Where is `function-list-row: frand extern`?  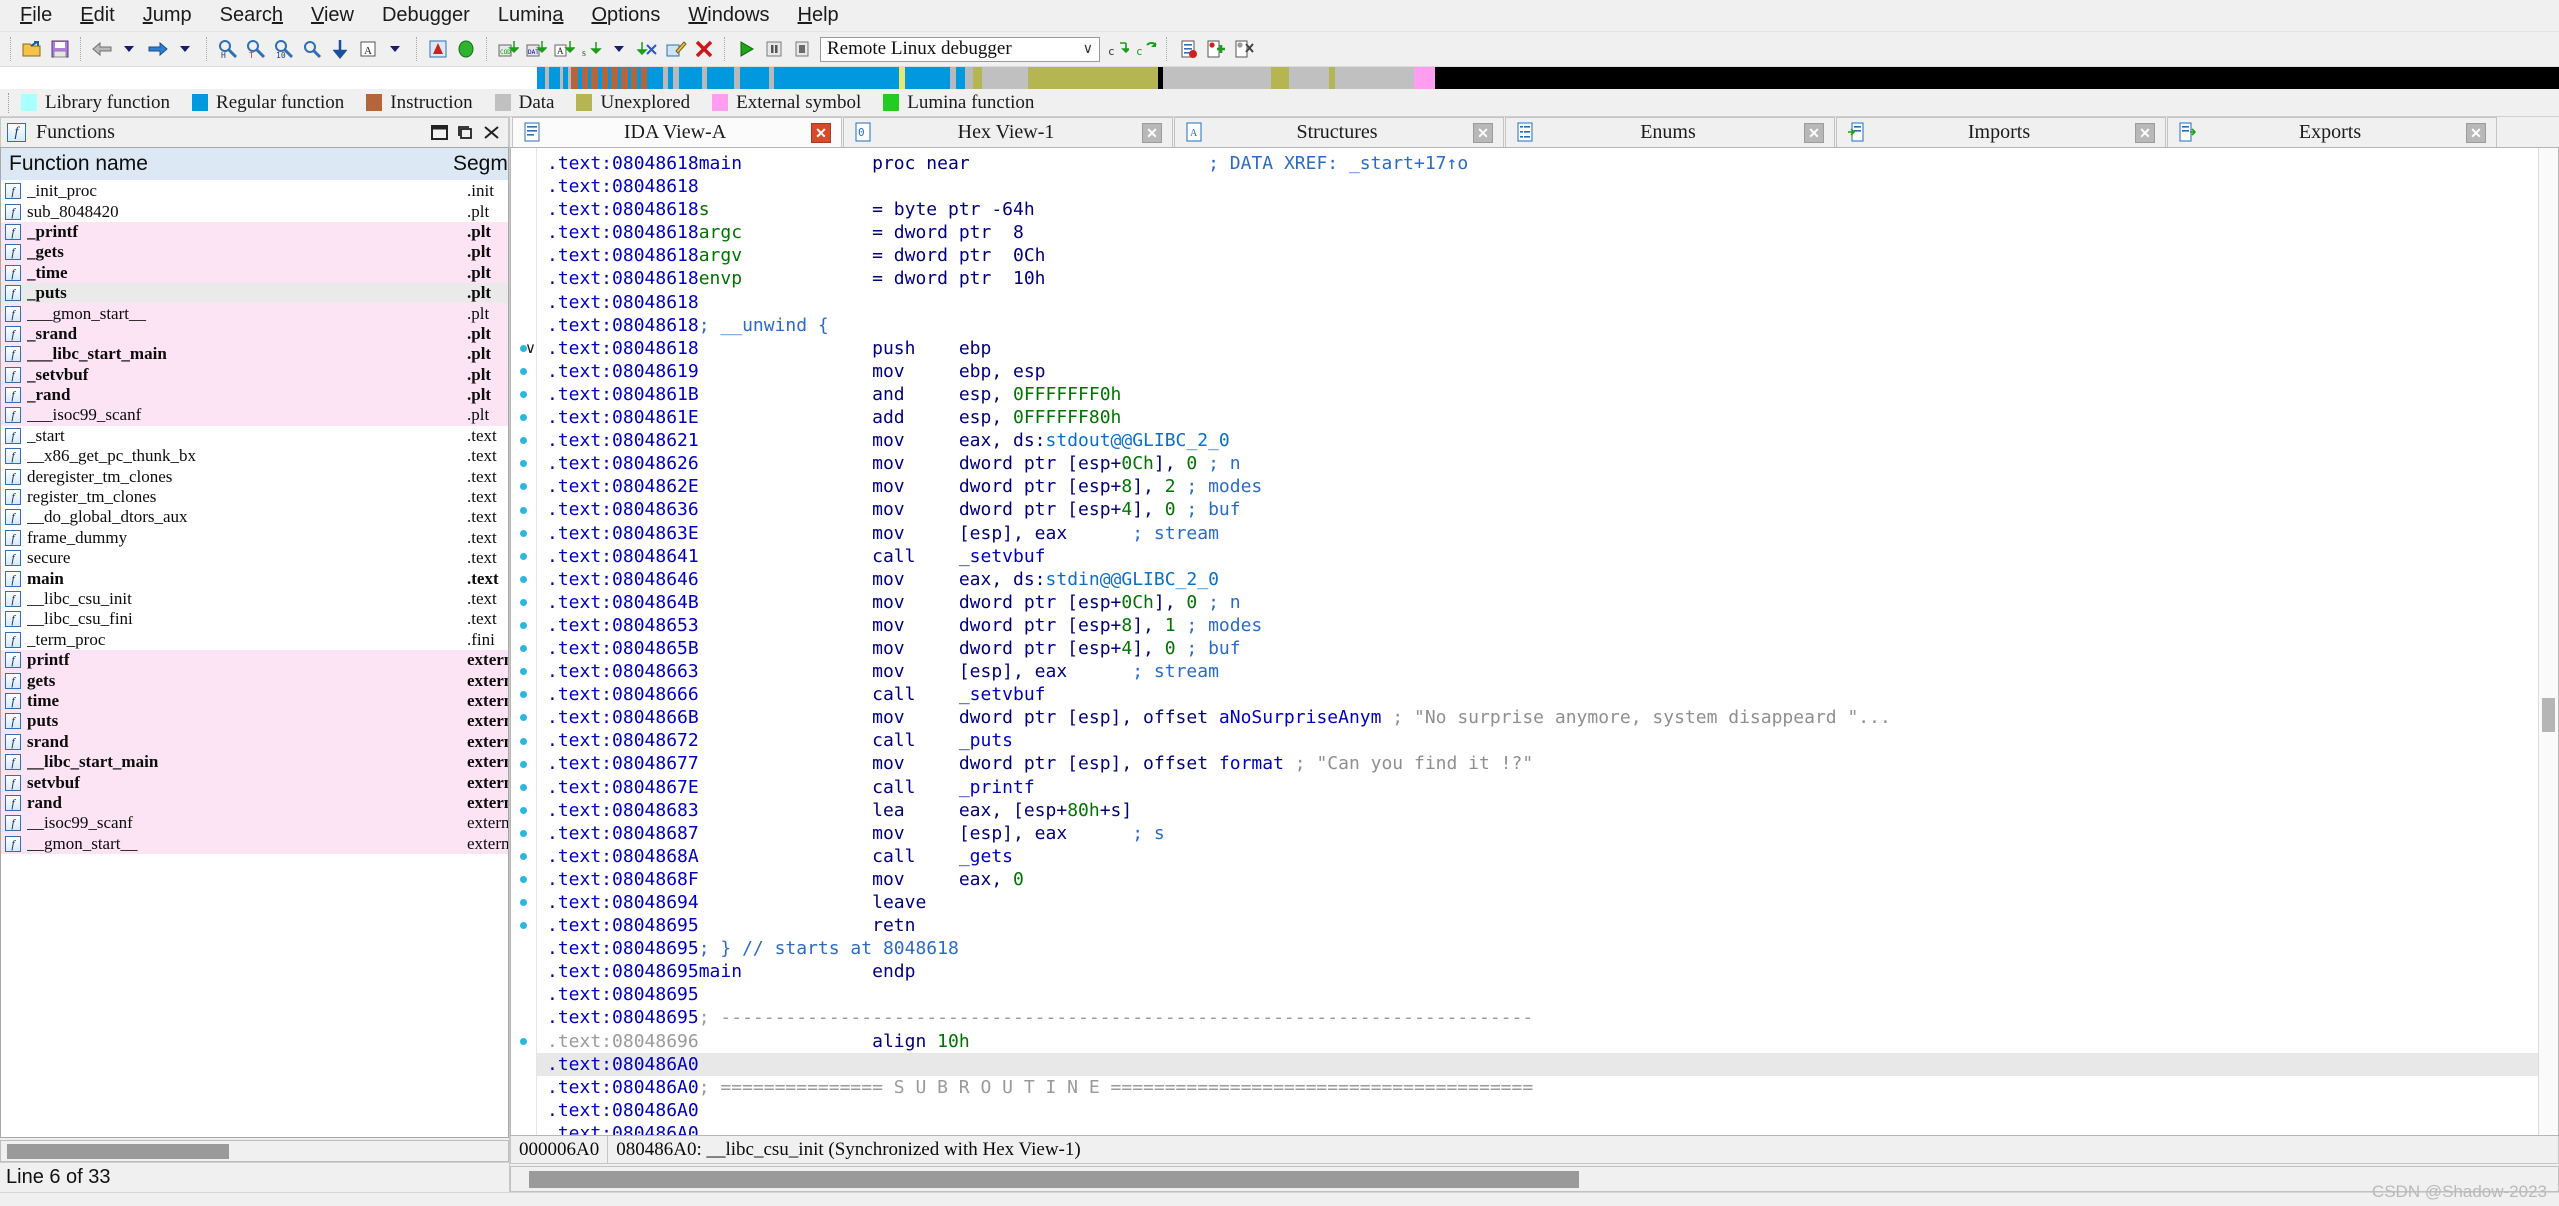
function-list-row: frand extern is located at coordinates (254, 803).